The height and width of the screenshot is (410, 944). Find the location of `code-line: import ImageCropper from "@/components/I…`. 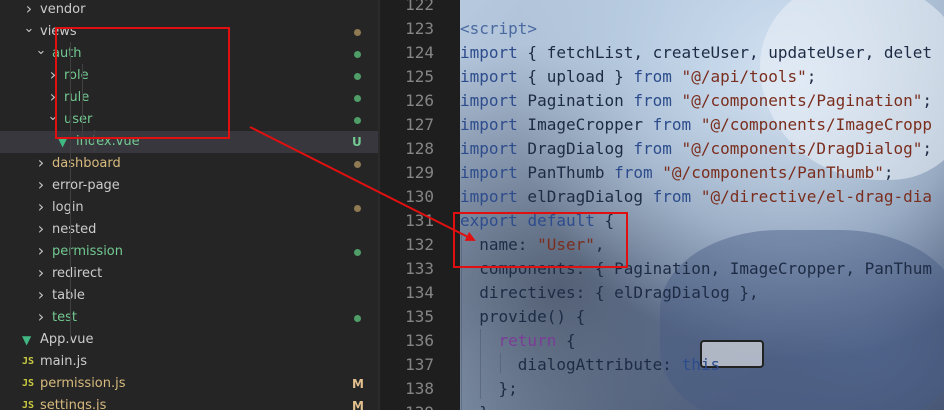

code-line: import ImageCropper from "@/components/I… is located at coordinates (696, 125).